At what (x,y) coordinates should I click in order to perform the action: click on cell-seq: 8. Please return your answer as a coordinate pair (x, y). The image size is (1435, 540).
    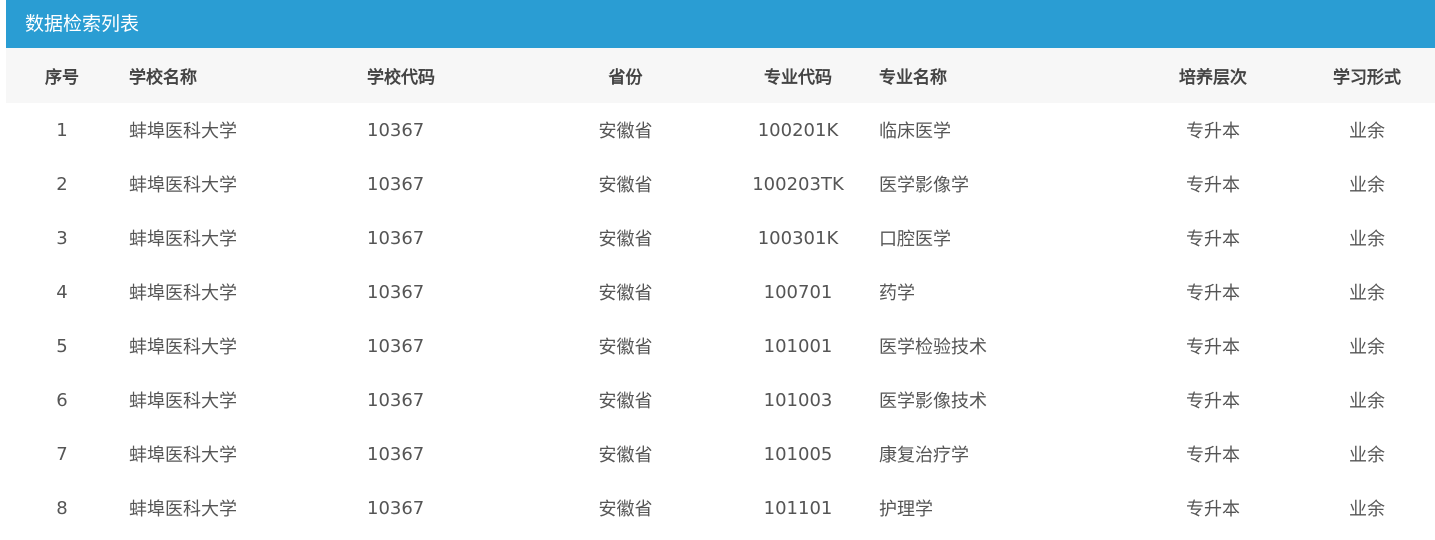
    Looking at the image, I should click on (62, 508).